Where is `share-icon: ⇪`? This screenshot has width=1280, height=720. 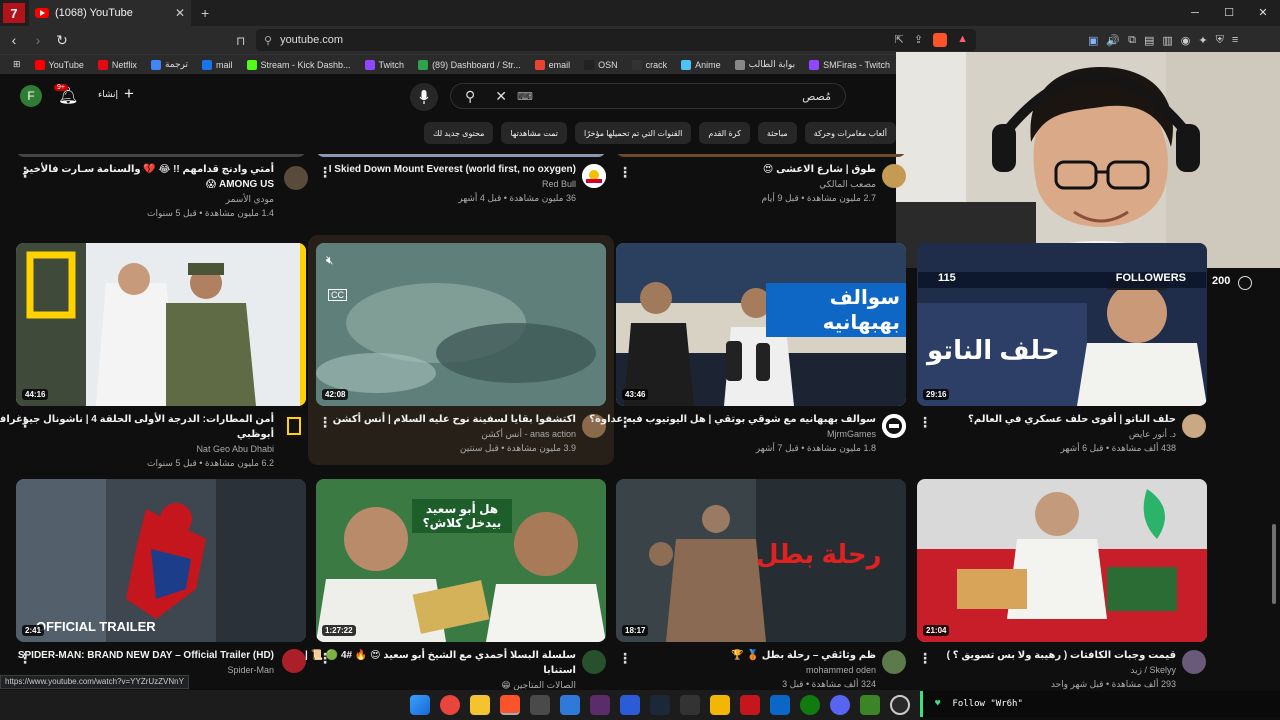
share-icon: ⇪ is located at coordinates (918, 40).